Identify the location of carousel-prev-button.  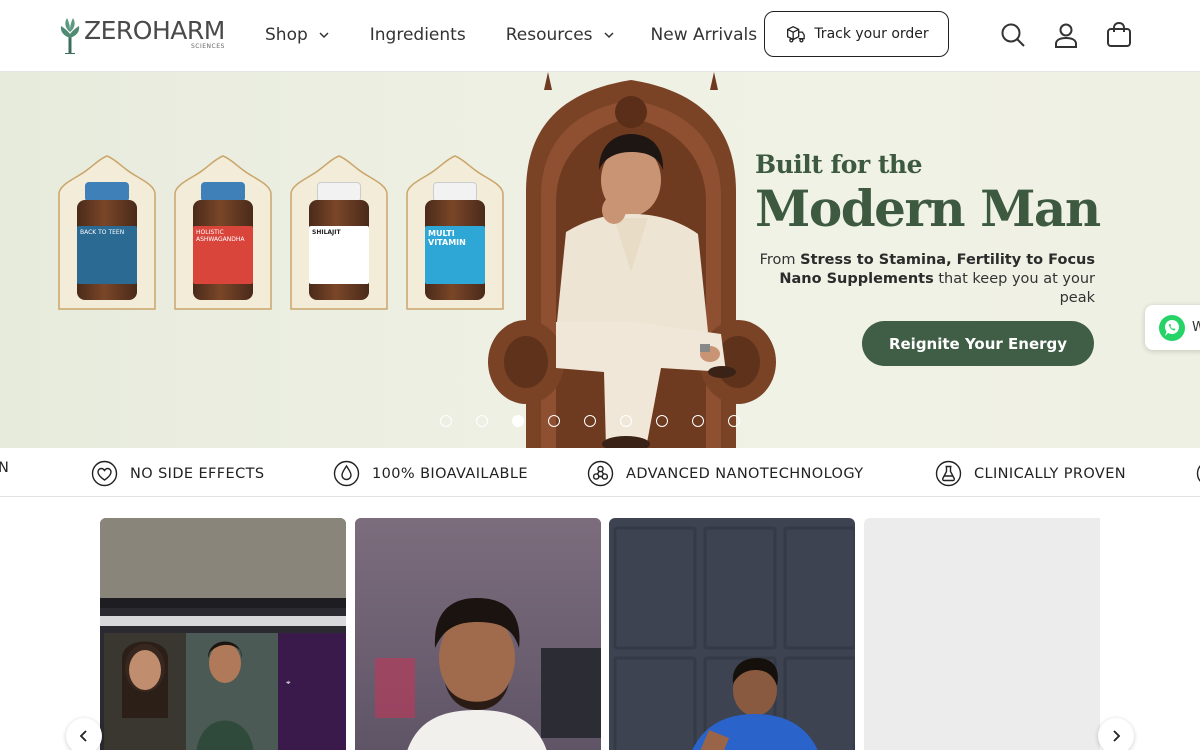
(84, 734).